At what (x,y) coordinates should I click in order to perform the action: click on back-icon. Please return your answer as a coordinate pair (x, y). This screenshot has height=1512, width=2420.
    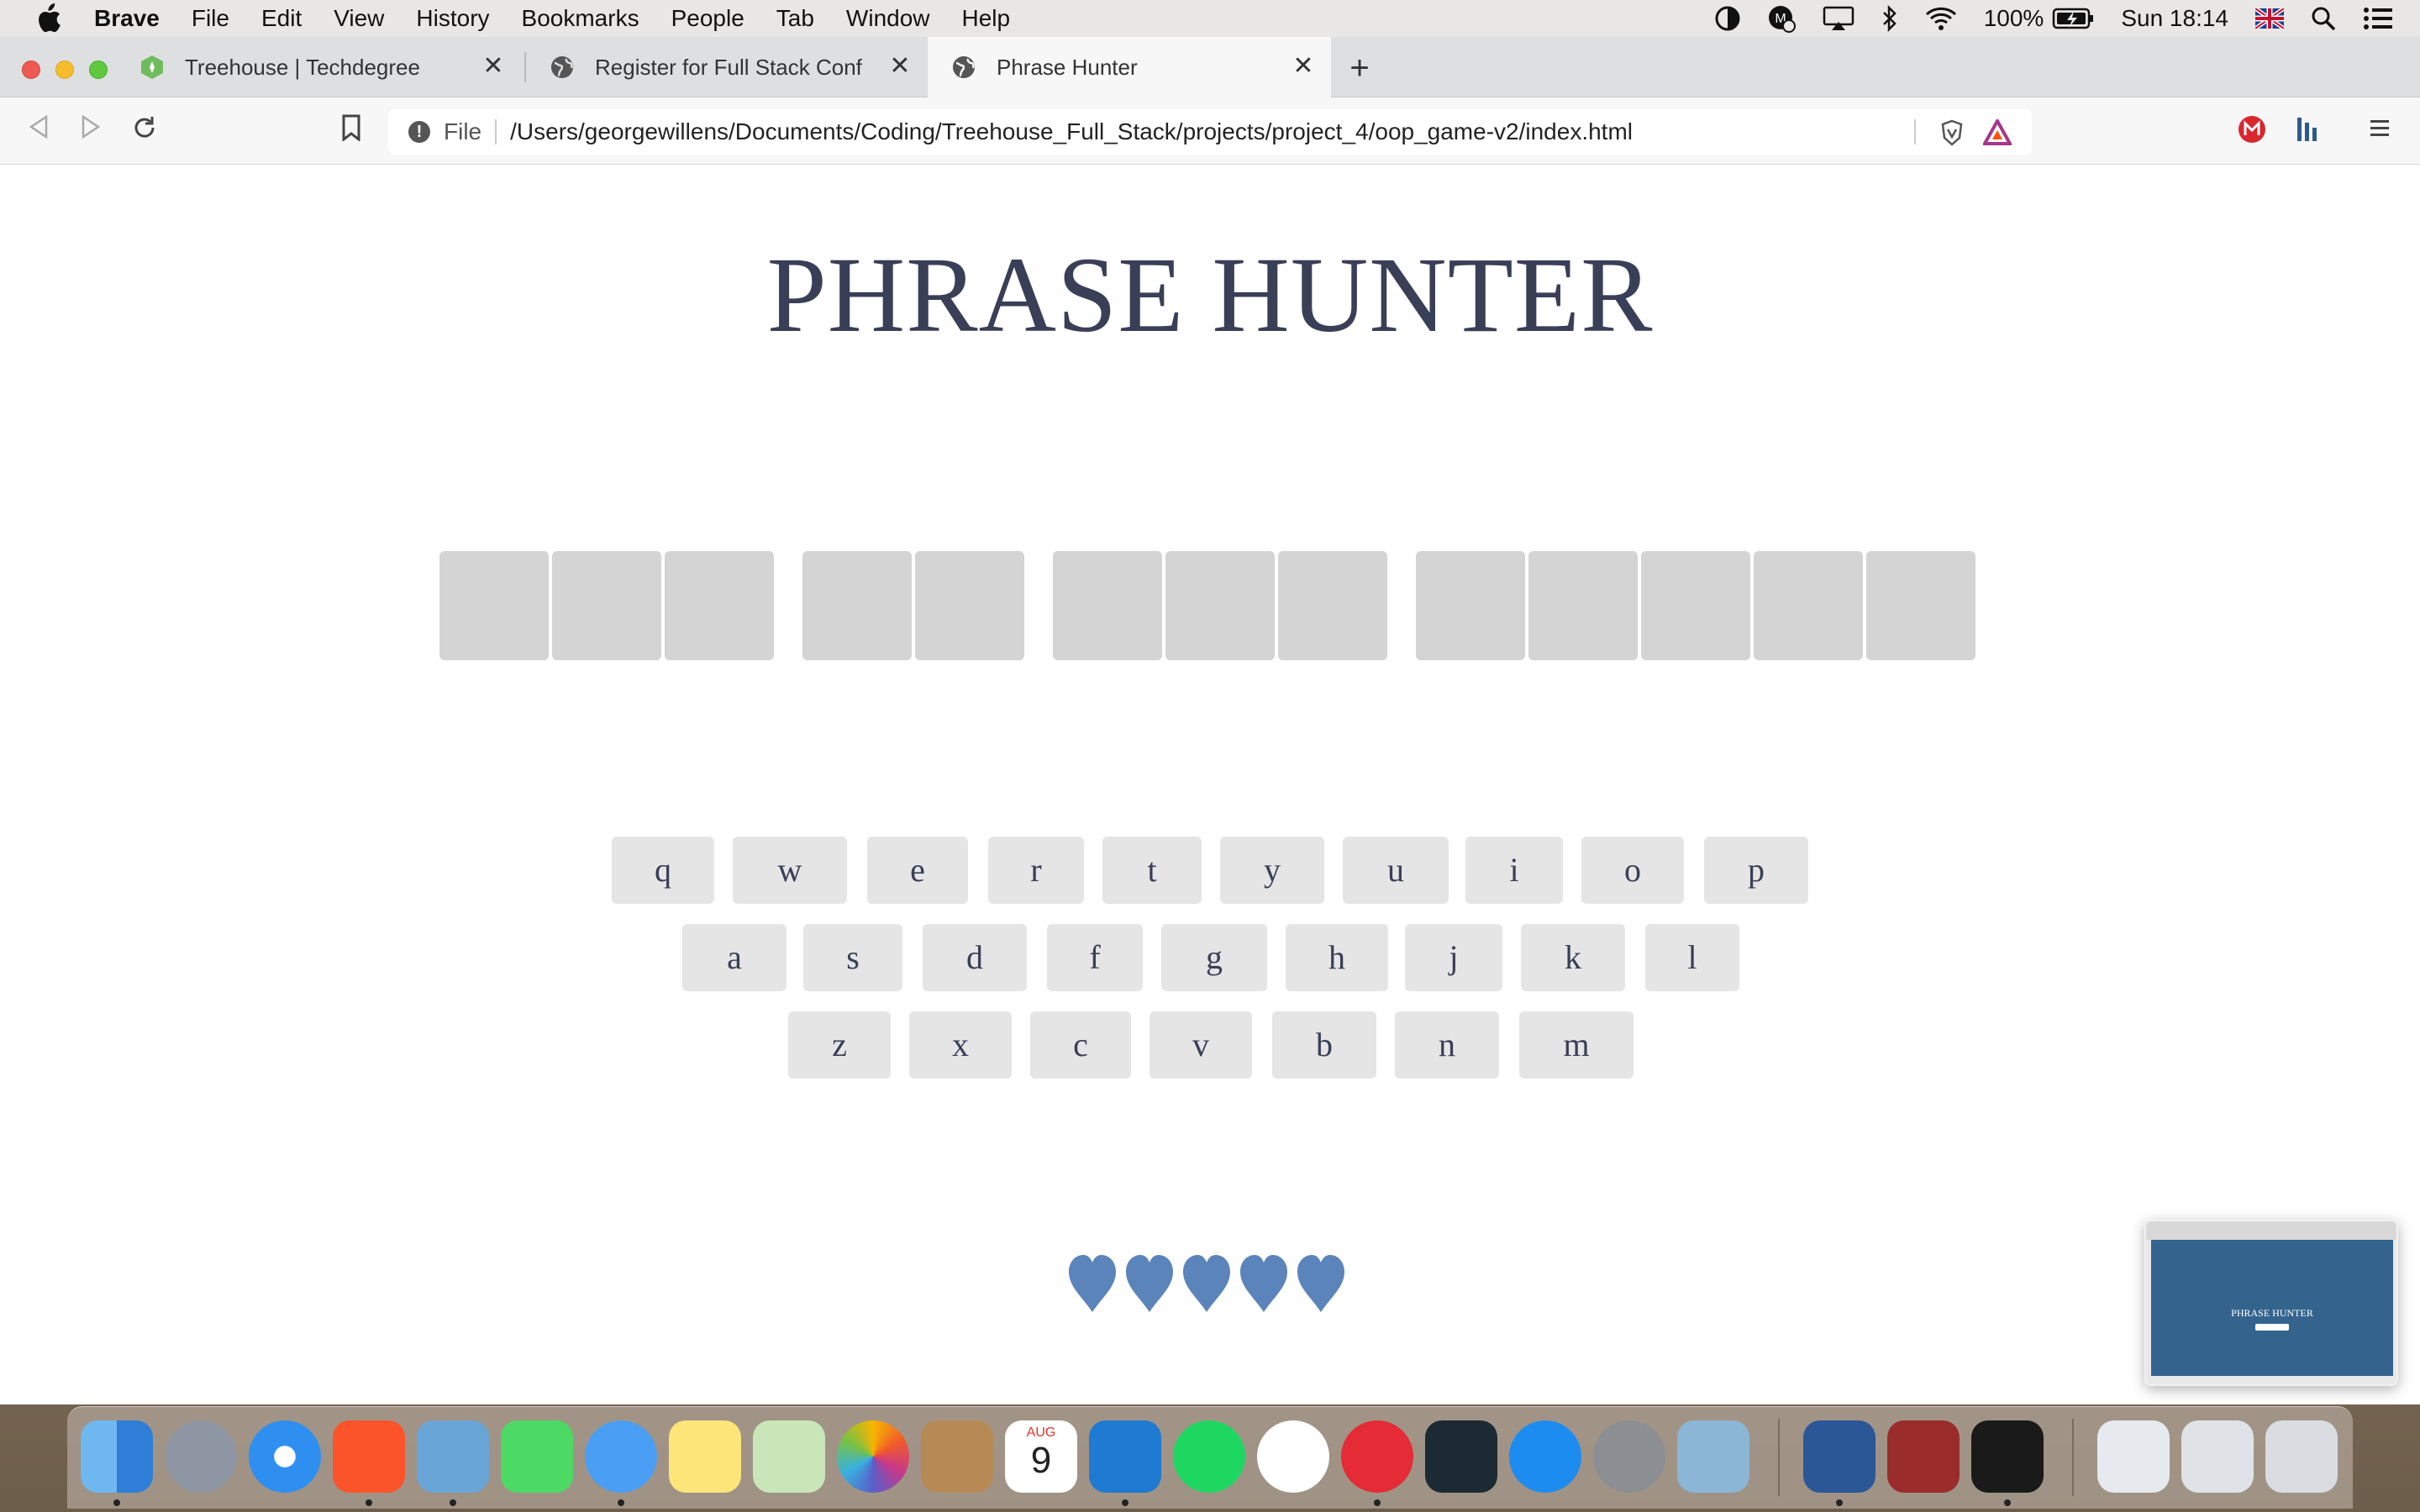
    Looking at the image, I should click on (38, 131).